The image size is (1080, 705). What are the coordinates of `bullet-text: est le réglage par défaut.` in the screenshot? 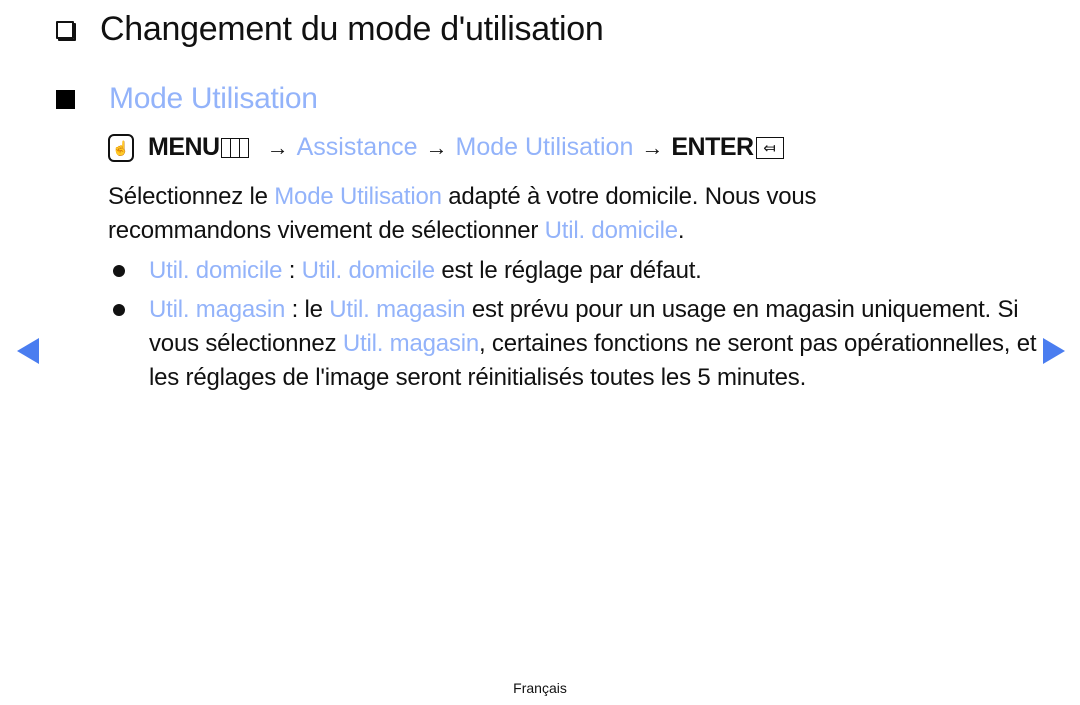 It's located at (568, 270).